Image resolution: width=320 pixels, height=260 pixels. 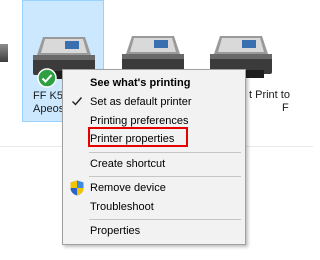 What do you see at coordinates (140, 83) in the screenshot?
I see `menu-item-label: See what's printing` at bounding box center [140, 83].